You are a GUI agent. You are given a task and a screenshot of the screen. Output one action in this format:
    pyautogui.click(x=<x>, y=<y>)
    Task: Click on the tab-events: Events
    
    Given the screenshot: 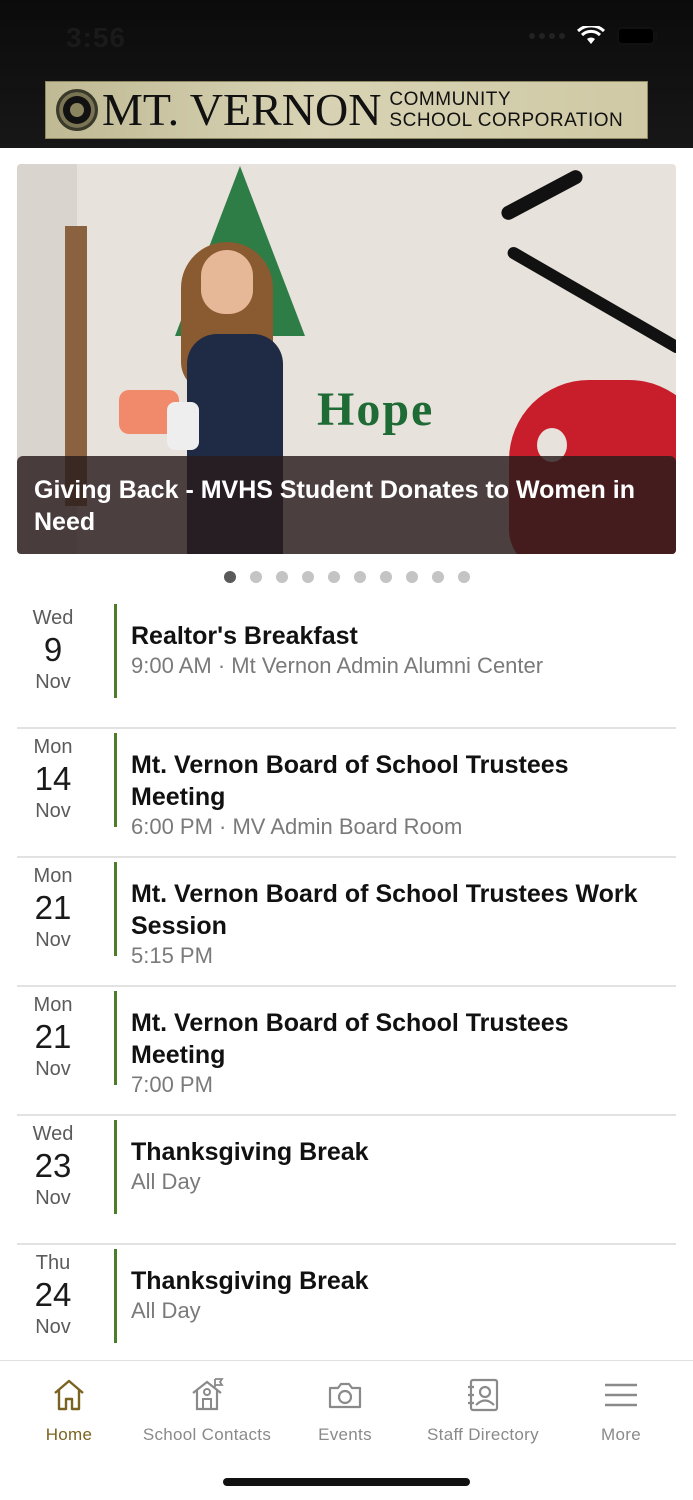 What is the action you would take?
    pyautogui.click(x=345, y=1410)
    